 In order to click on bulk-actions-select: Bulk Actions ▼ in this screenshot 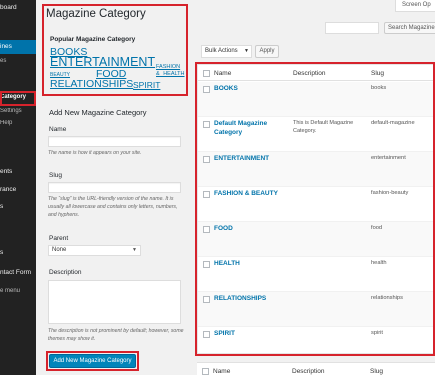, I will do `click(226, 51)`.